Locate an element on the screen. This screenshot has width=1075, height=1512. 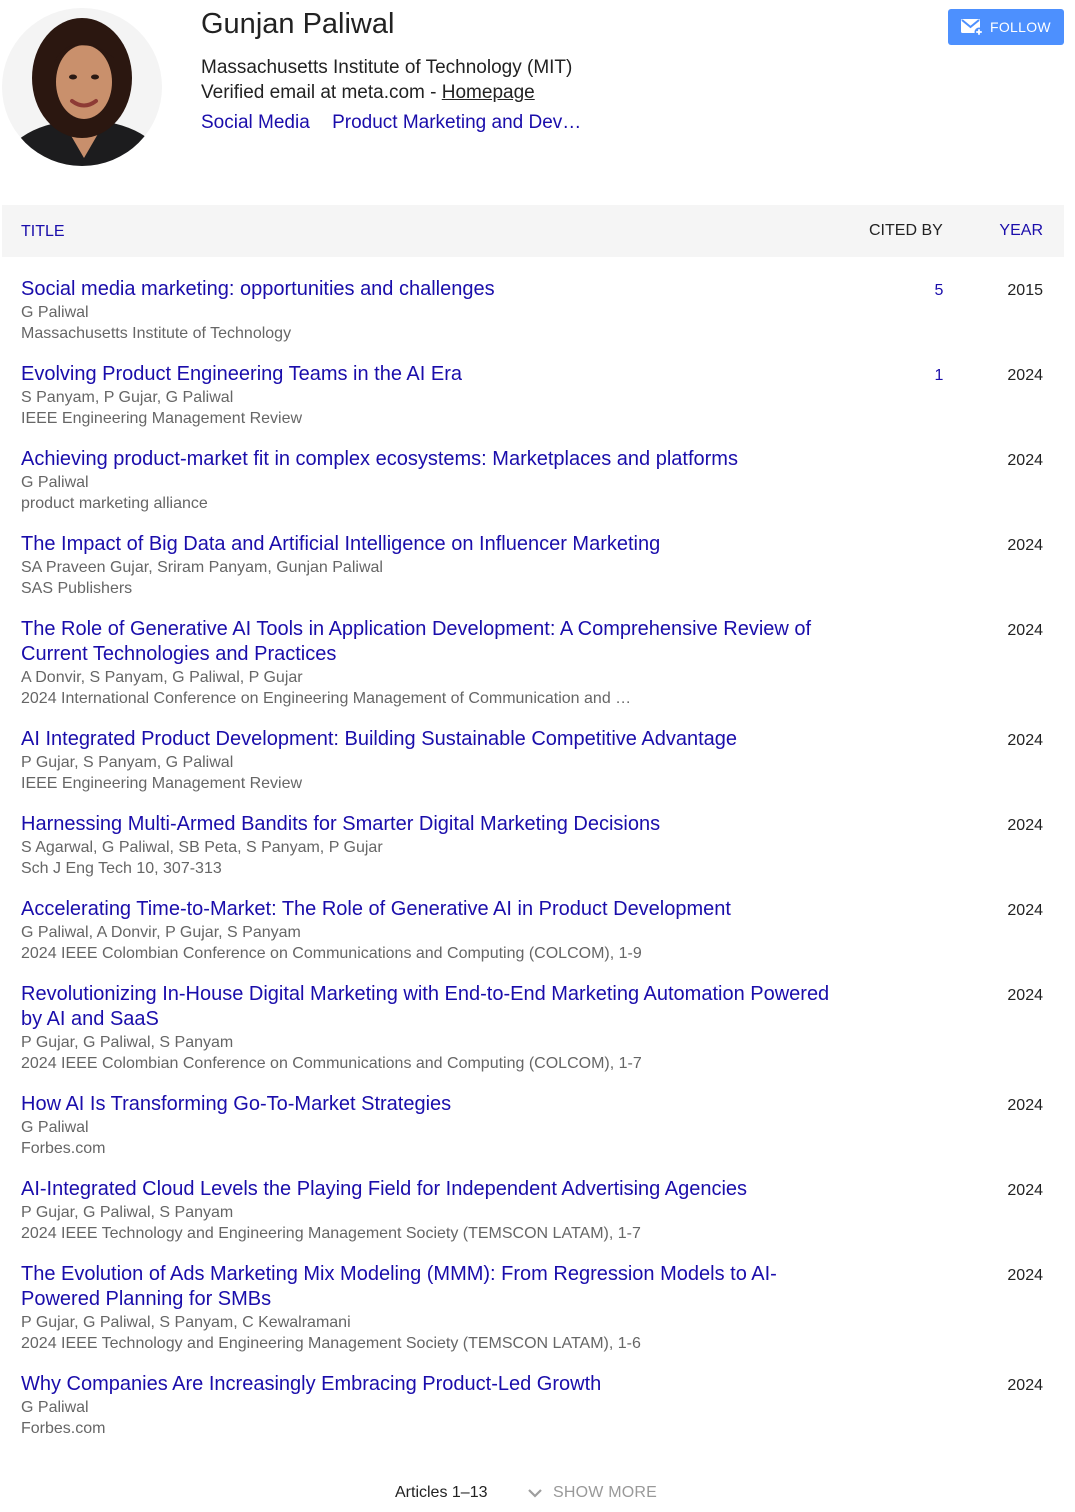
follow-button: FOLLOW is located at coordinates (1006, 27).